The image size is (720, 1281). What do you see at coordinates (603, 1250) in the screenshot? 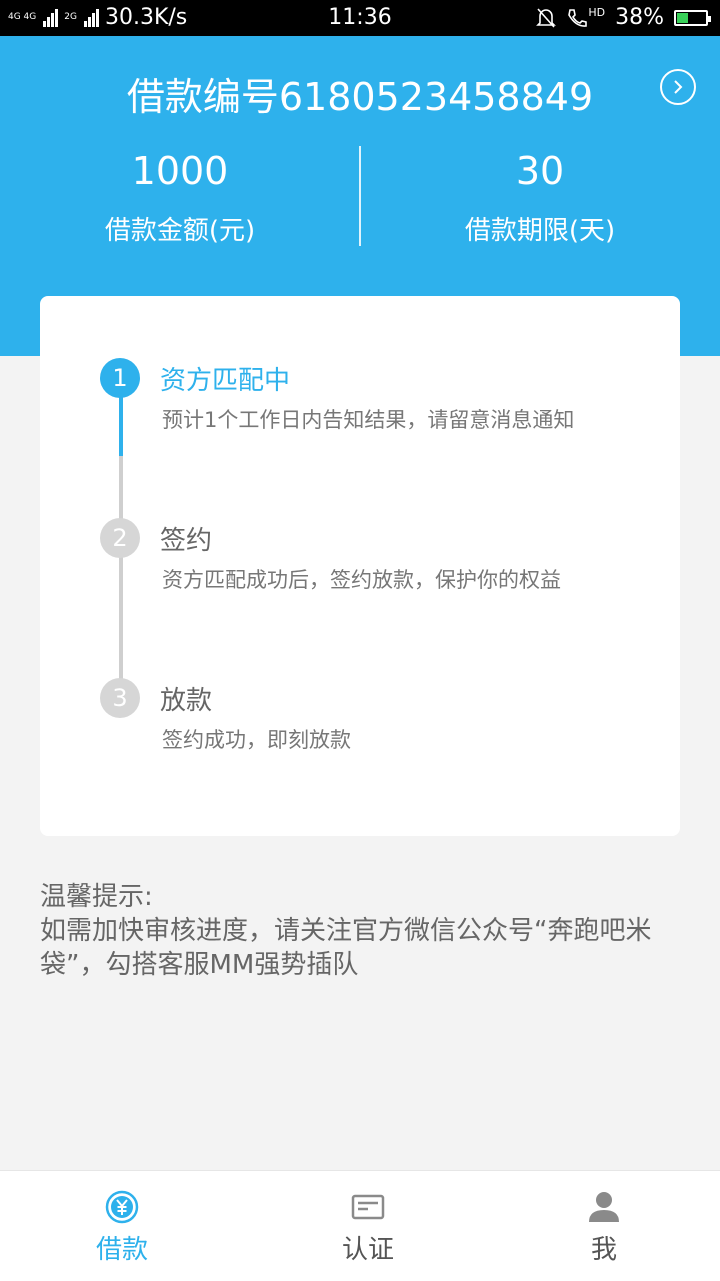
I see `tab-label: 我` at bounding box center [603, 1250].